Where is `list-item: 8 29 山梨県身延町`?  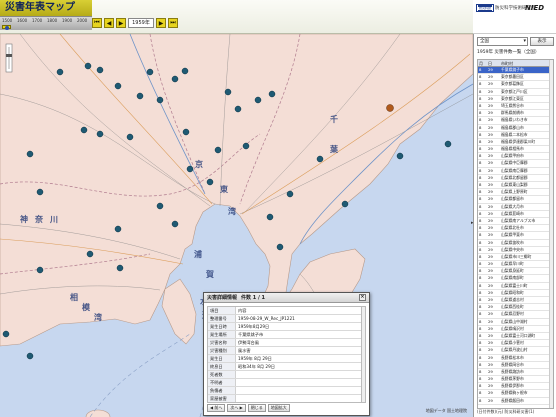 list-item: 8 29 山梨県身延町 is located at coordinates (515, 272).